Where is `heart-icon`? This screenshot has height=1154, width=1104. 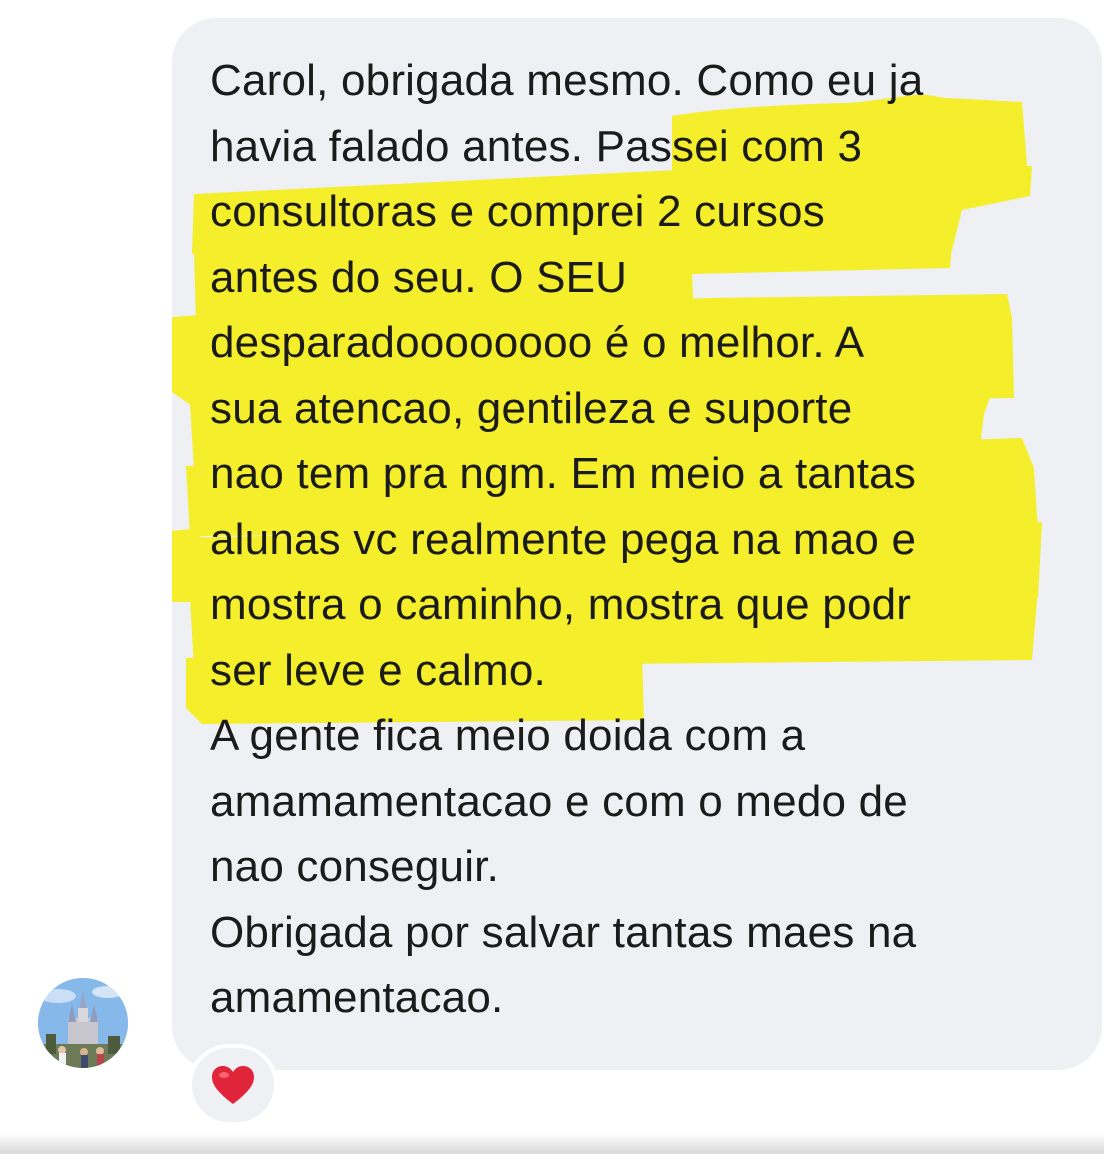 heart-icon is located at coordinates (233, 1085).